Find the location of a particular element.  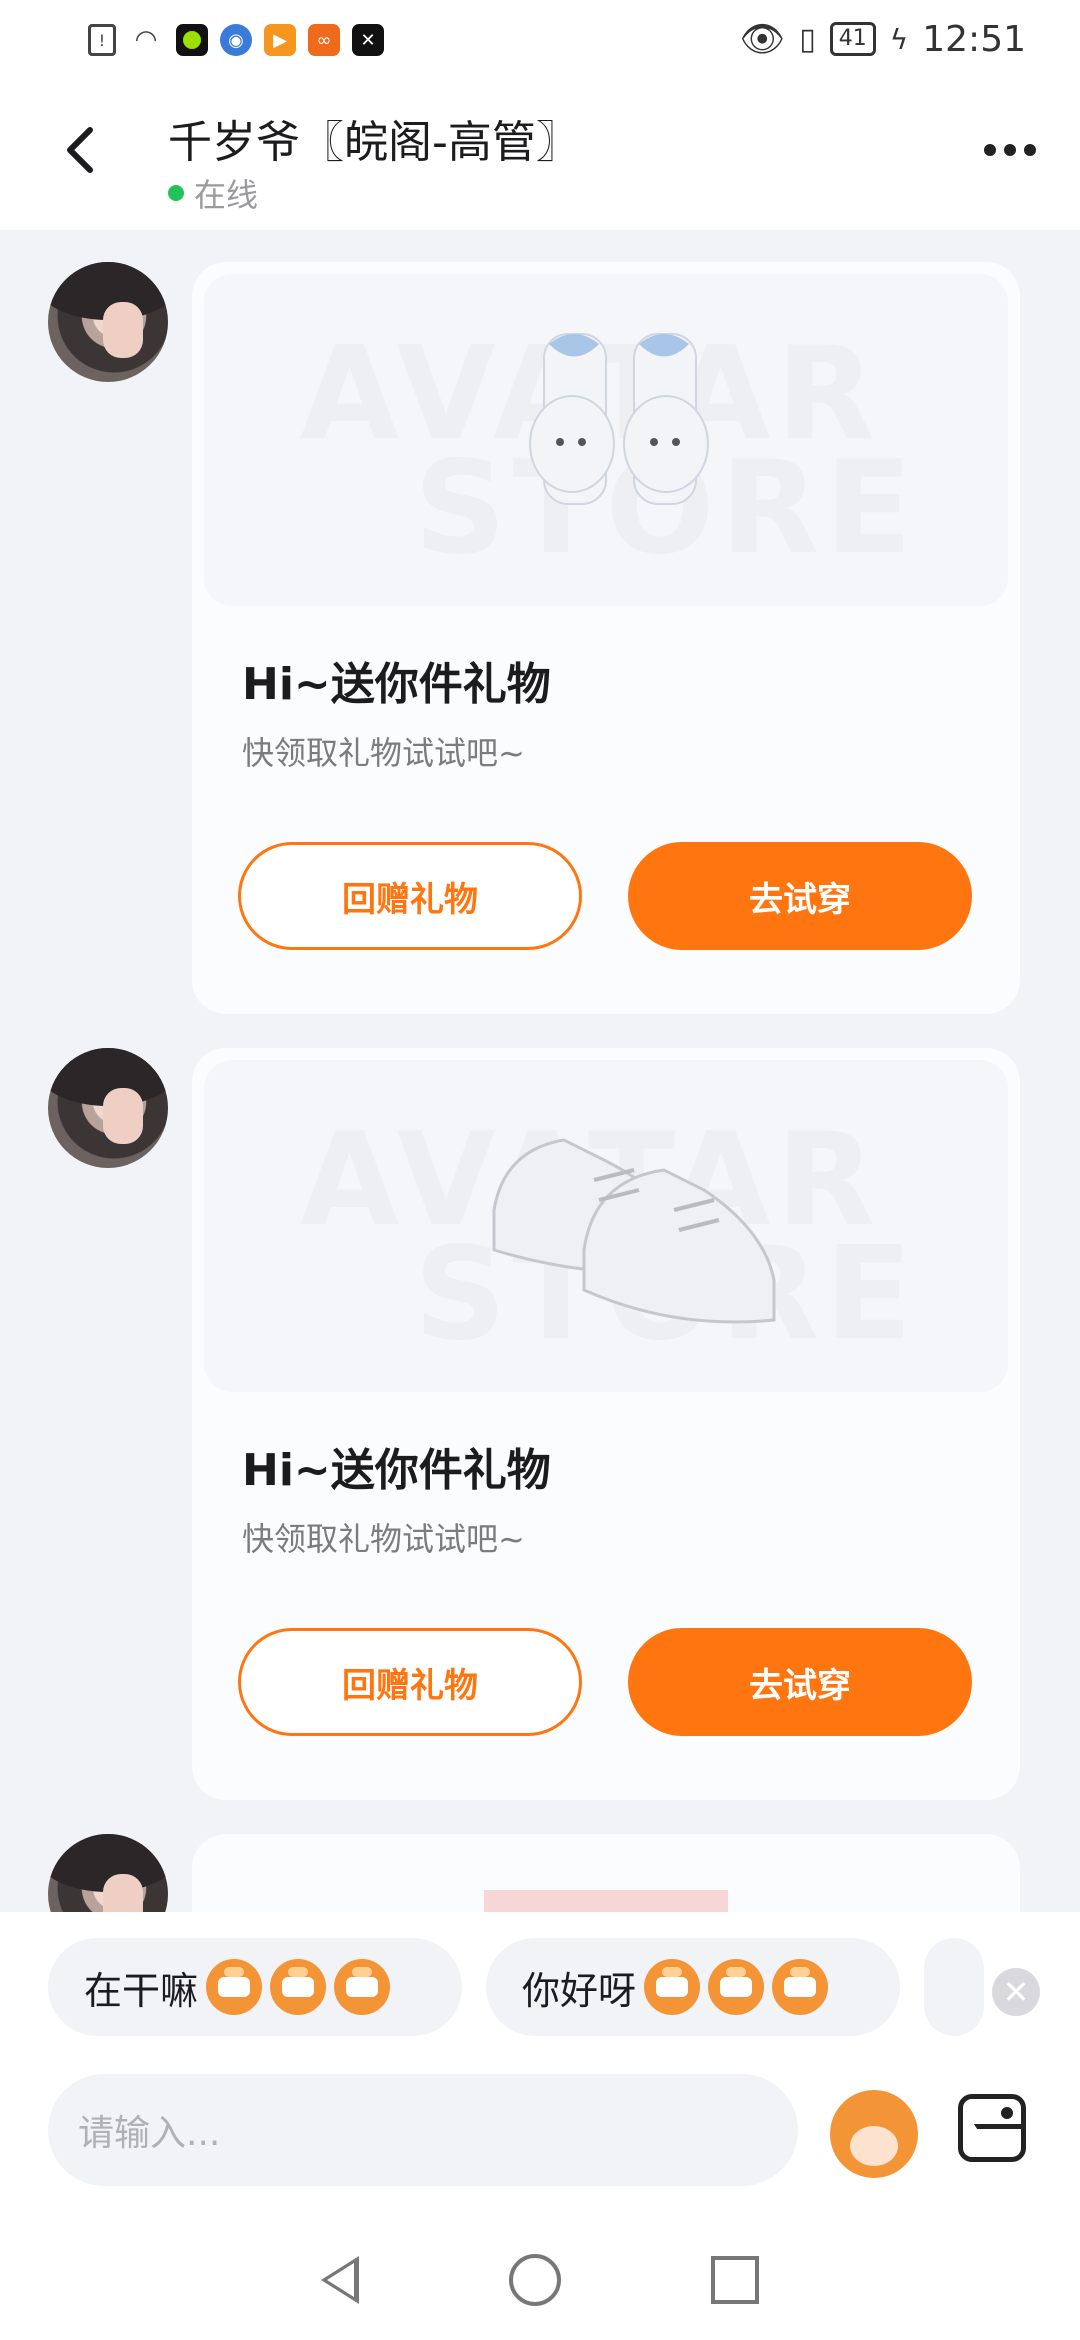

system-icons: 👁 ▯ 41 ϟ 12:51 is located at coordinates (882, 39).